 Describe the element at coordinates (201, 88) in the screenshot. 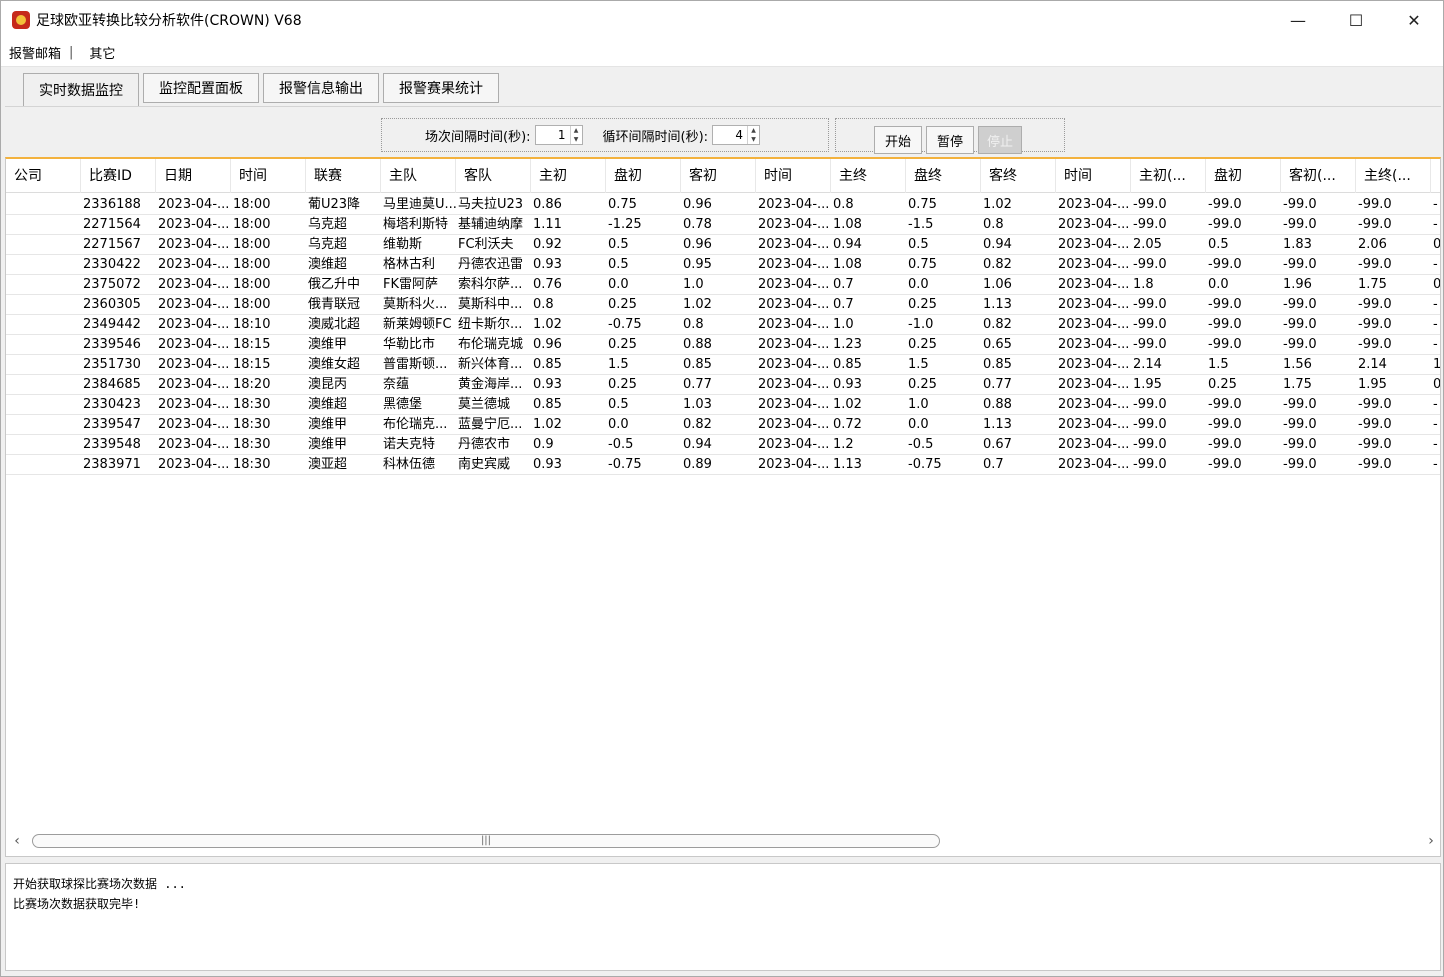

I see `tab-monitor-config: 监控配置面板` at that location.